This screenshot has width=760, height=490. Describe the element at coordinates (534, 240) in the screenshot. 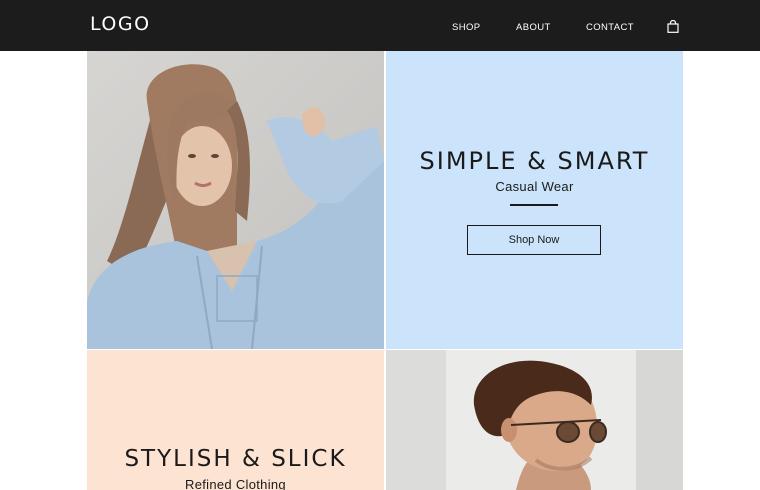

I see `shop-now-button: Shop Now` at that location.